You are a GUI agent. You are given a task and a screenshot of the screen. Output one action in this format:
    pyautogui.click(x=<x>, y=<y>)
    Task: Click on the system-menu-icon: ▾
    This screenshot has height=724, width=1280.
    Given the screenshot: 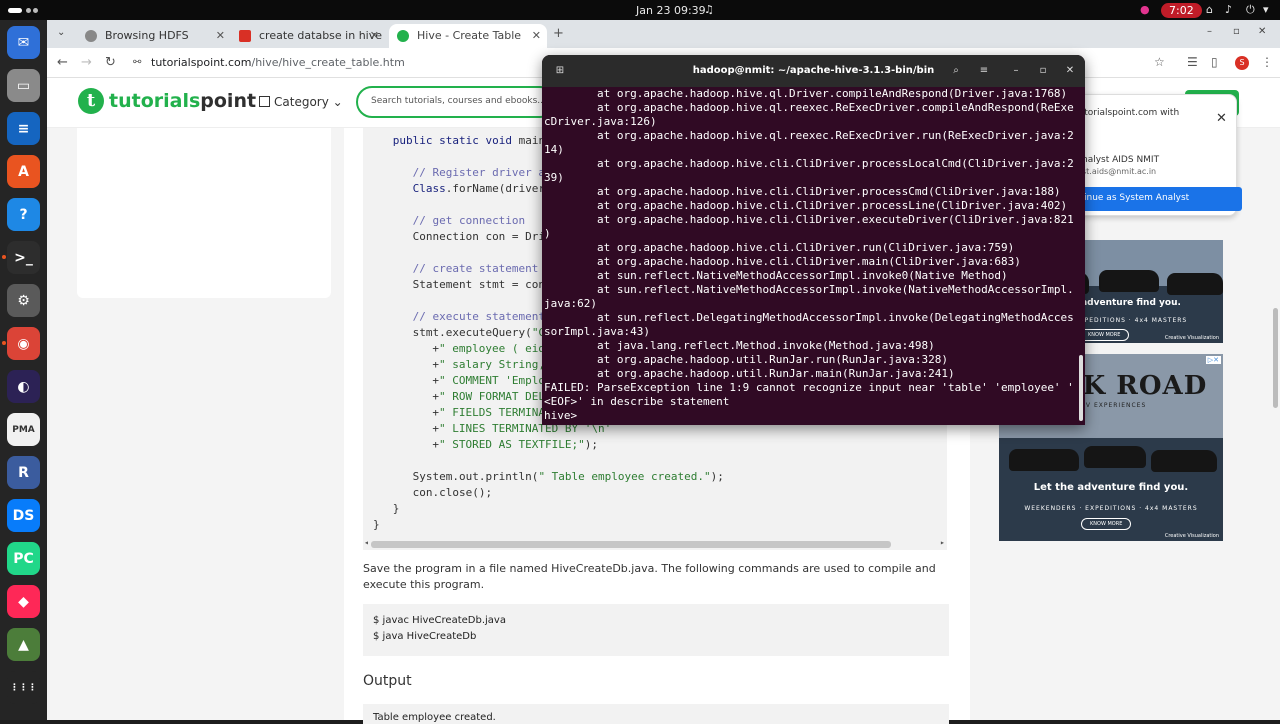 What is the action you would take?
    pyautogui.click(x=1266, y=9)
    